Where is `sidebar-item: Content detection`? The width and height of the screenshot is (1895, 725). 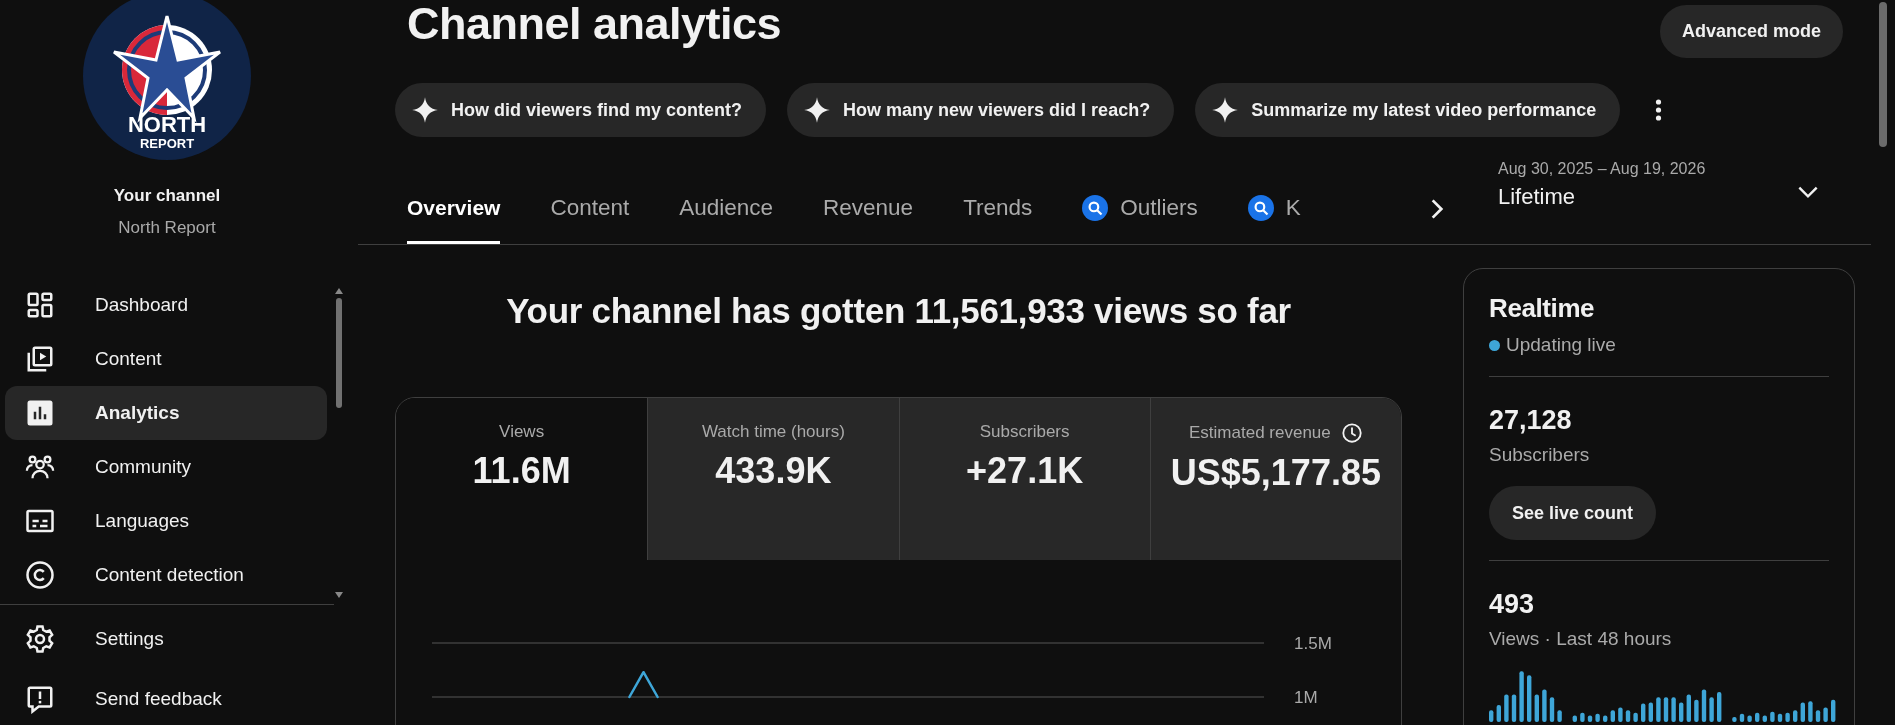
sidebar-item: Content detection is located at coordinates (166, 575).